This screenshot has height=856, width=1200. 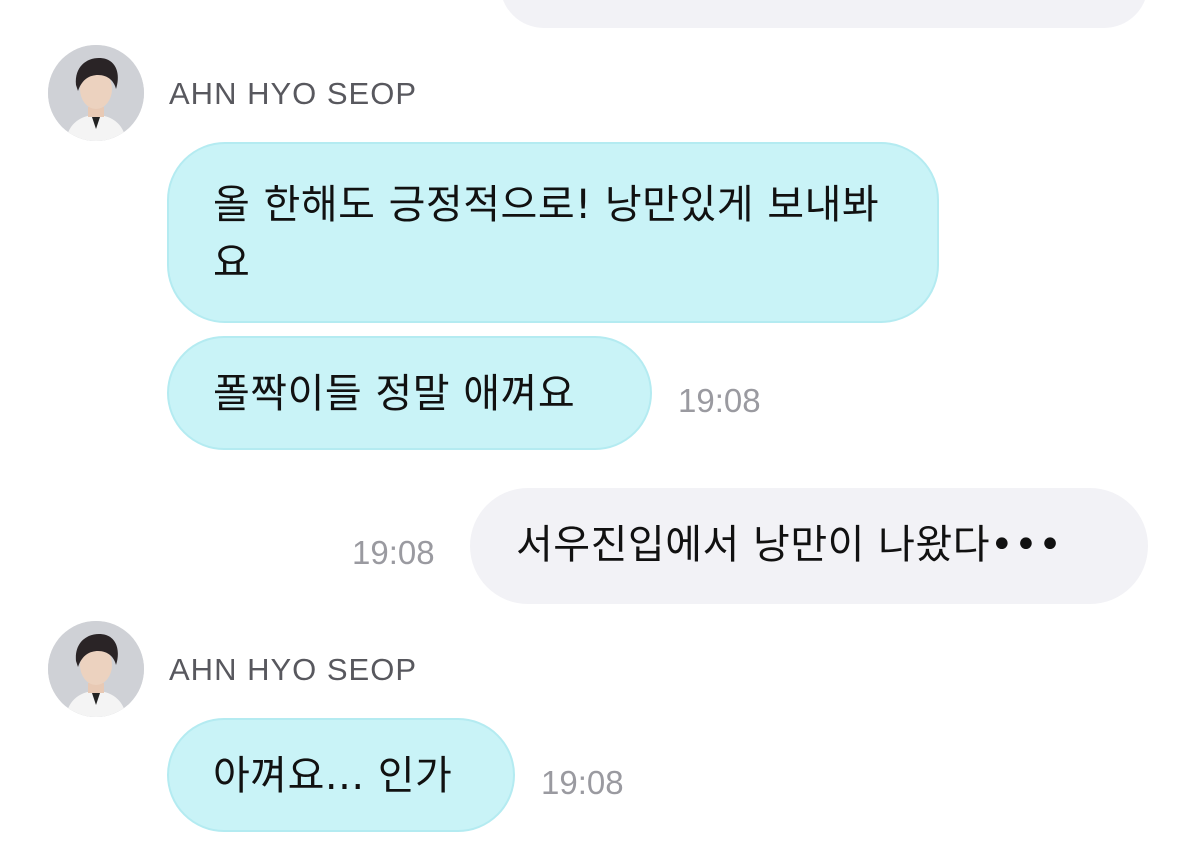 I want to click on message-text: 폴짝이들 정말 애껴요, so click(x=394, y=394).